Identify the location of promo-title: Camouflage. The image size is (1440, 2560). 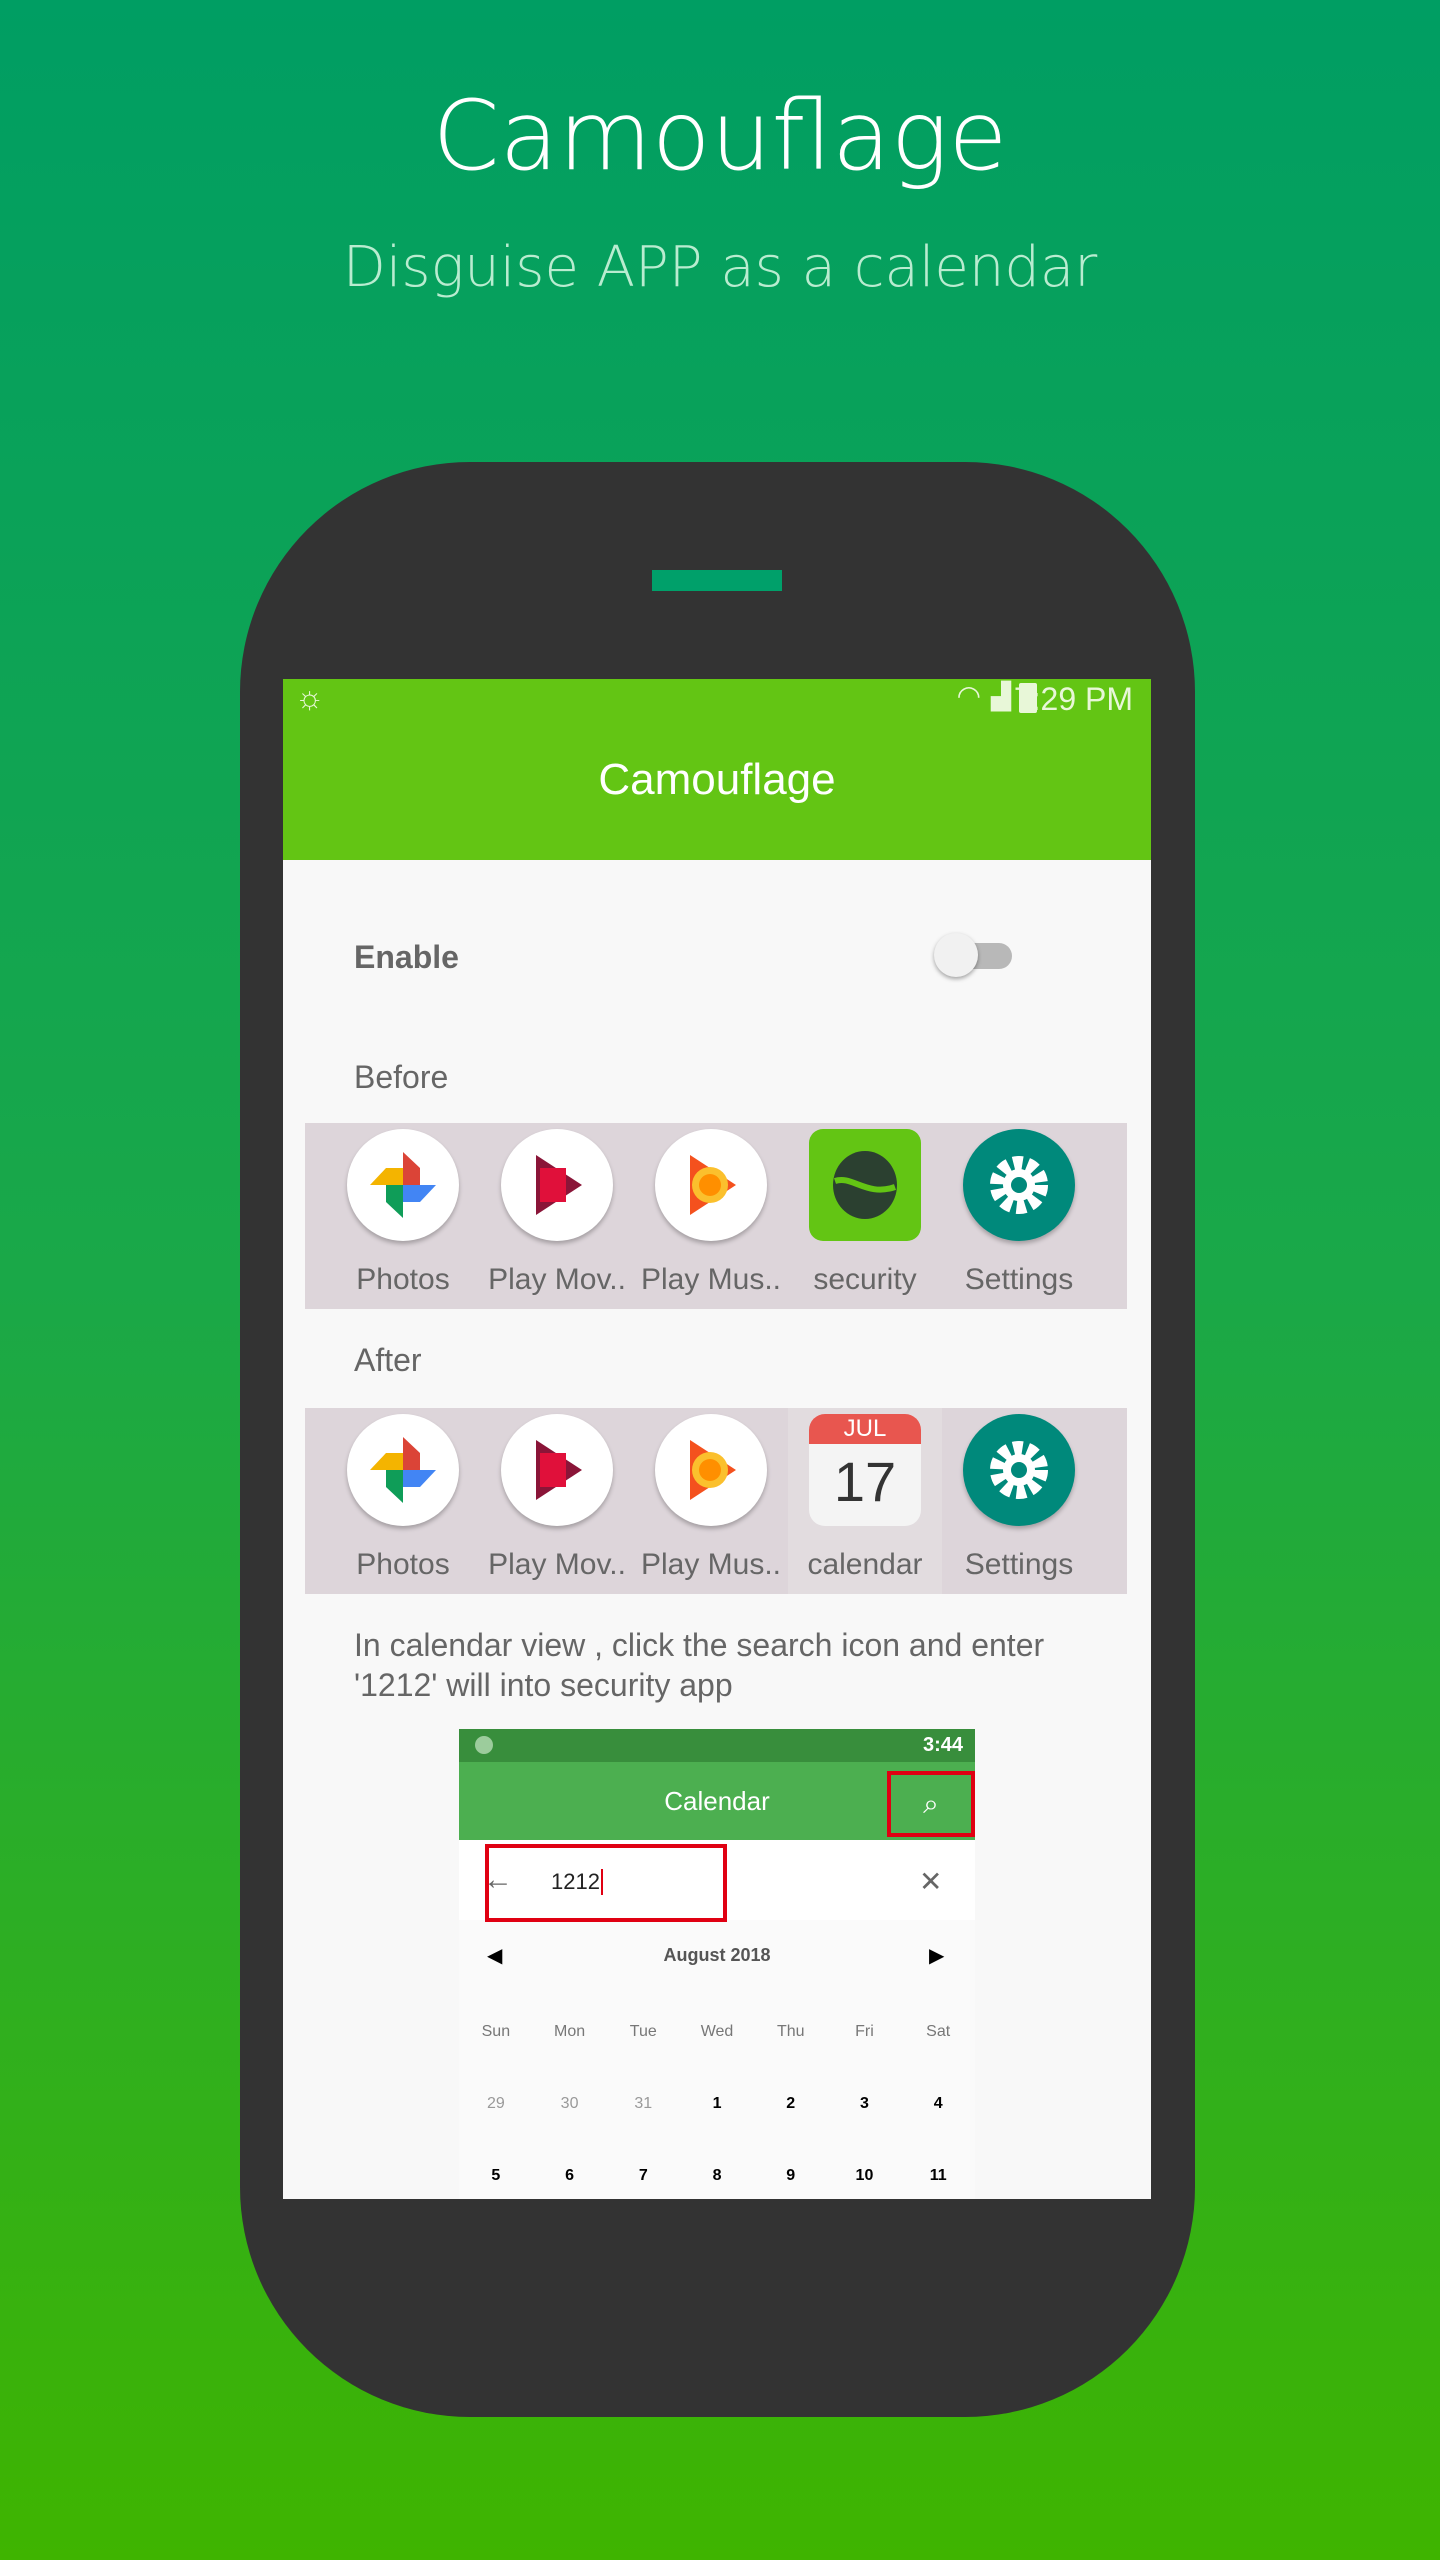
(720, 136).